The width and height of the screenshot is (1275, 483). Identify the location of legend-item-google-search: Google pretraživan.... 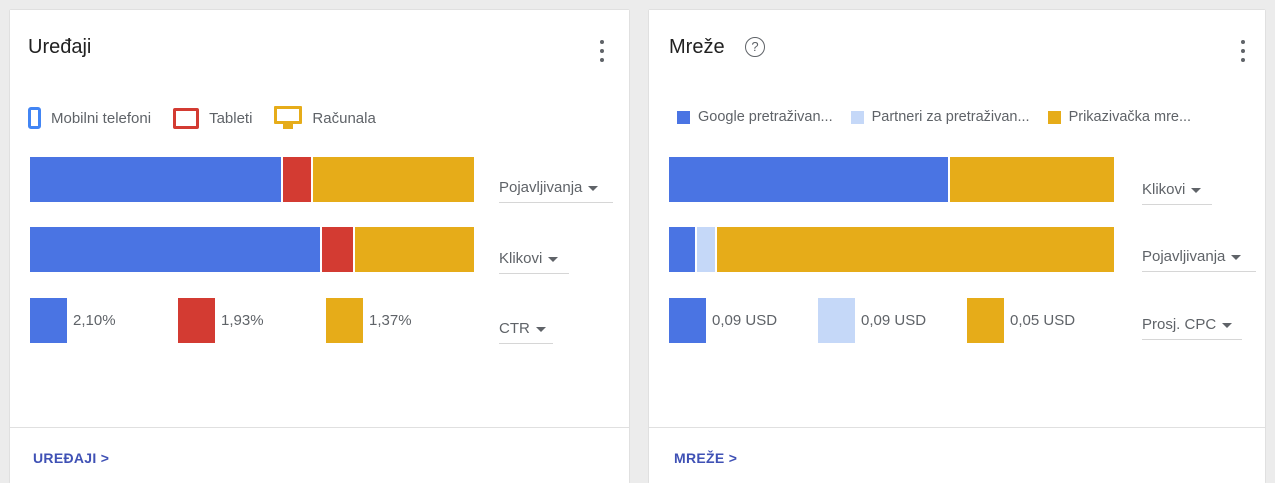
(755, 117).